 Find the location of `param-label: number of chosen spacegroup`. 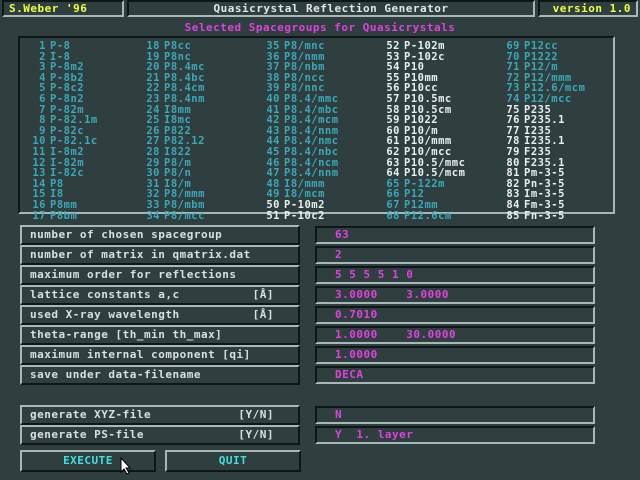

param-label: number of chosen spacegroup is located at coordinates (160, 235).